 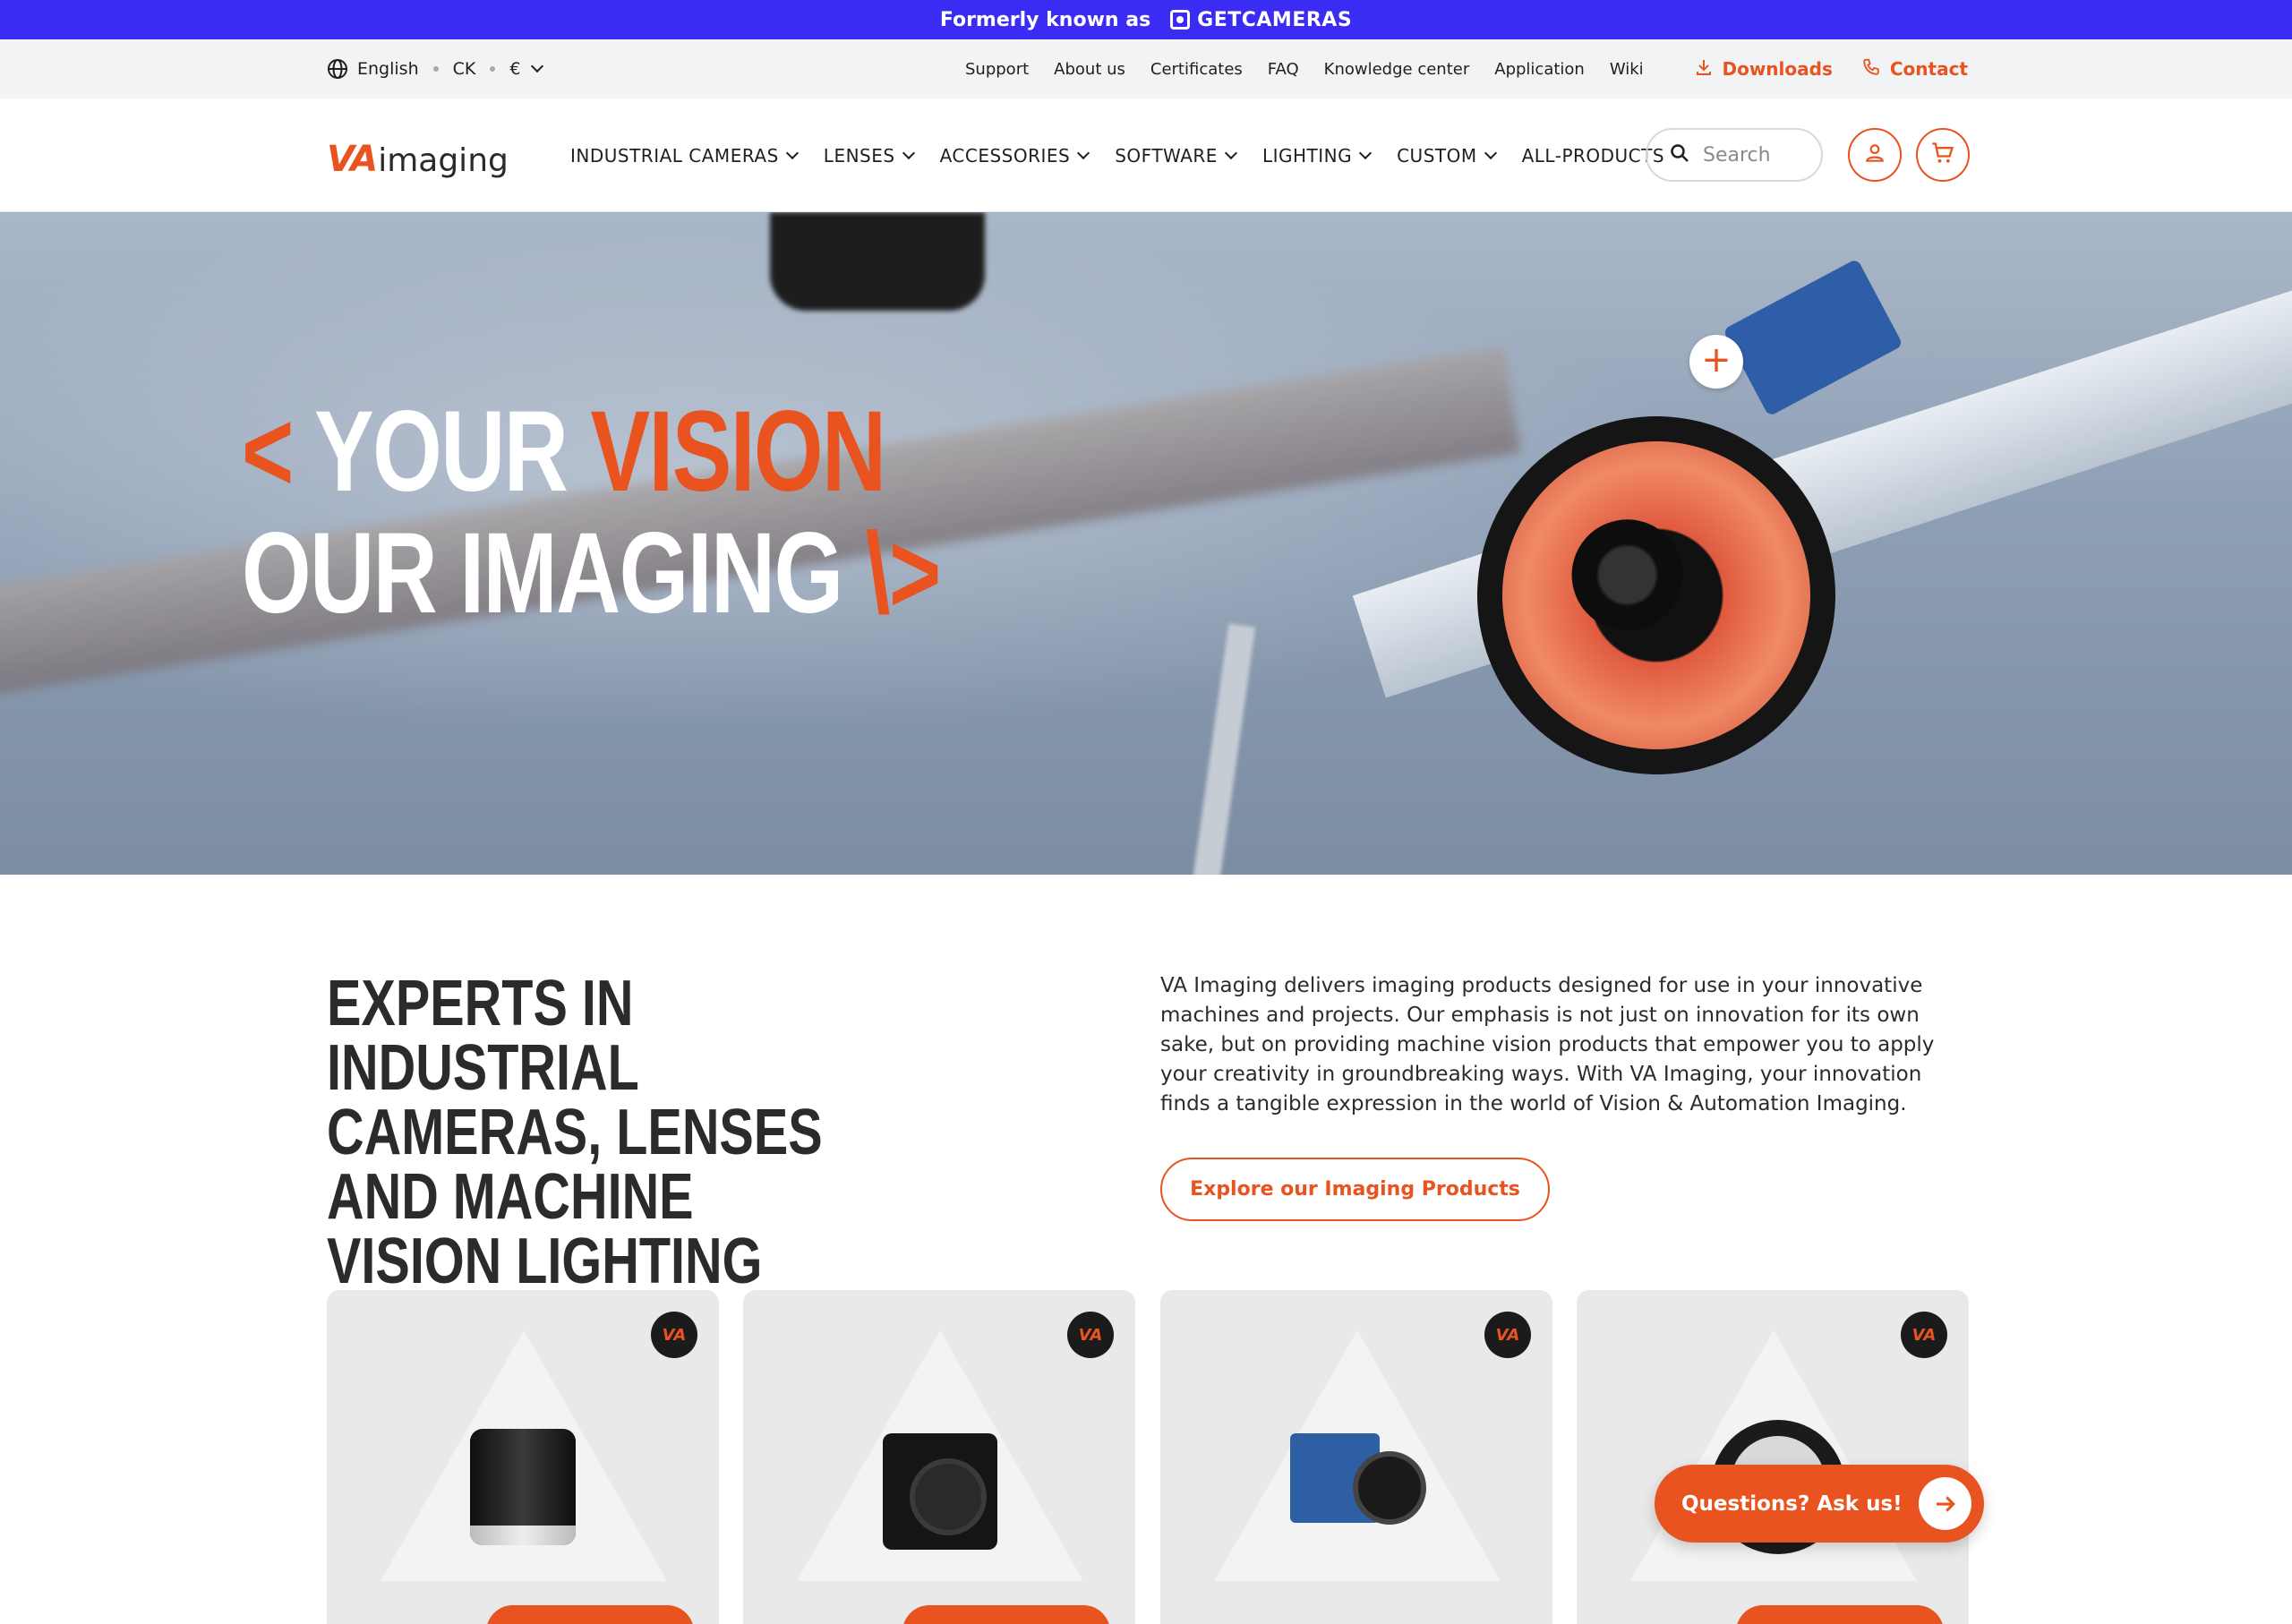 I want to click on cart-button, so click(x=1943, y=155).